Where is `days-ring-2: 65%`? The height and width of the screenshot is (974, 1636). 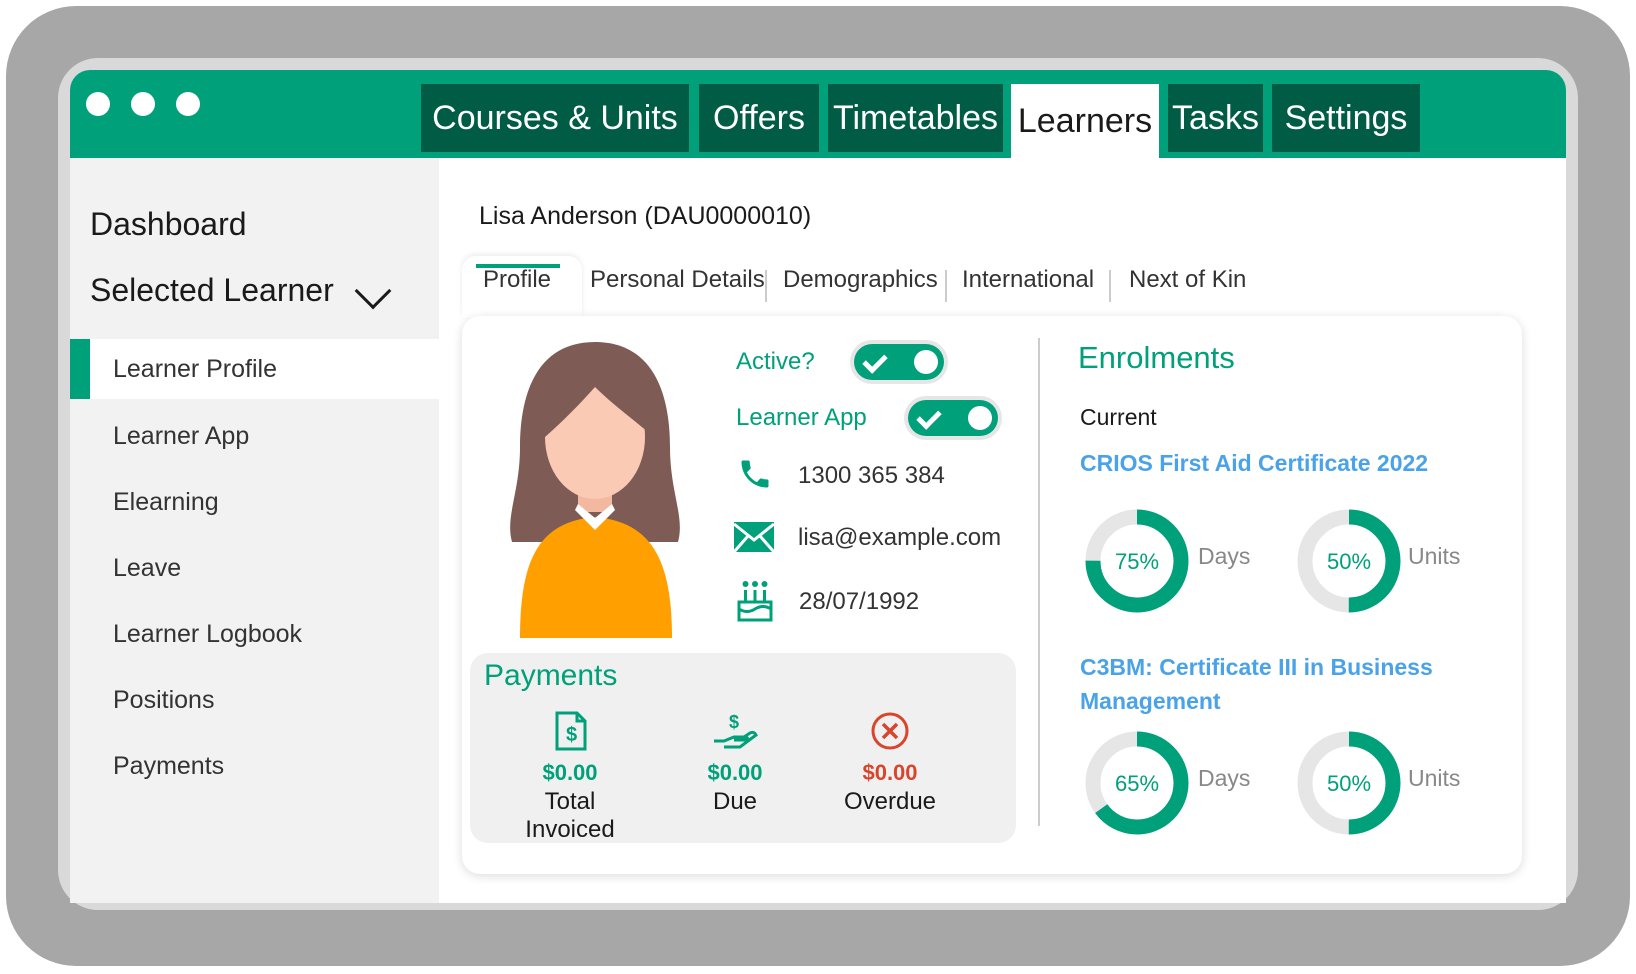 days-ring-2: 65% is located at coordinates (1137, 783).